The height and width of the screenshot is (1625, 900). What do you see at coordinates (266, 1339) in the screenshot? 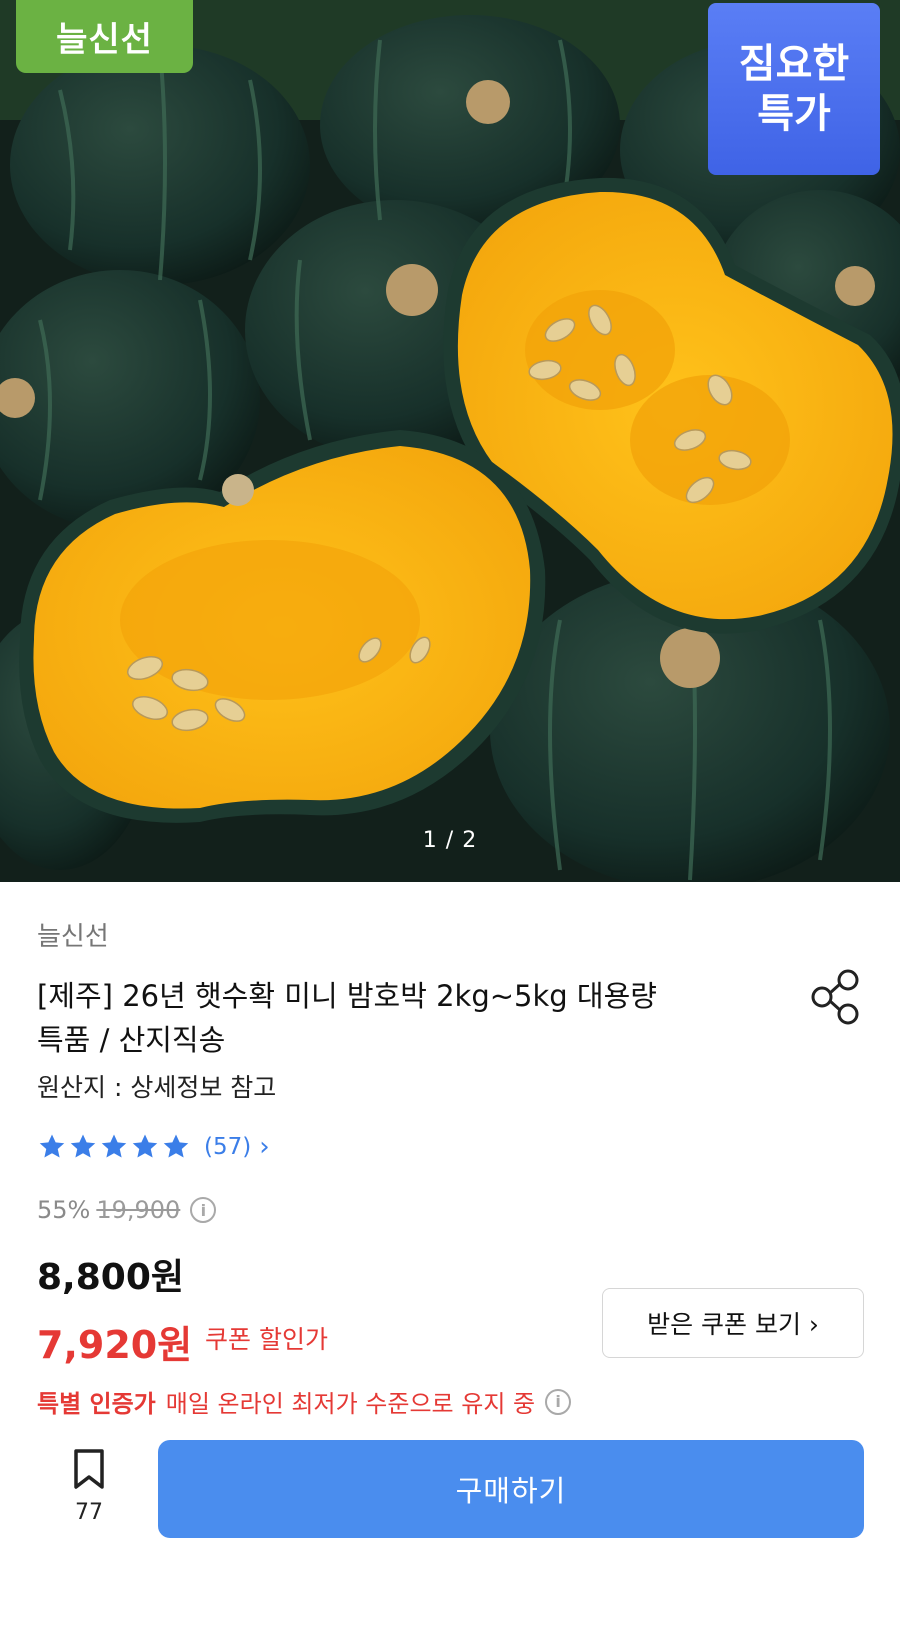
I see `coupon-price-label: 쿠폰 할인가` at bounding box center [266, 1339].